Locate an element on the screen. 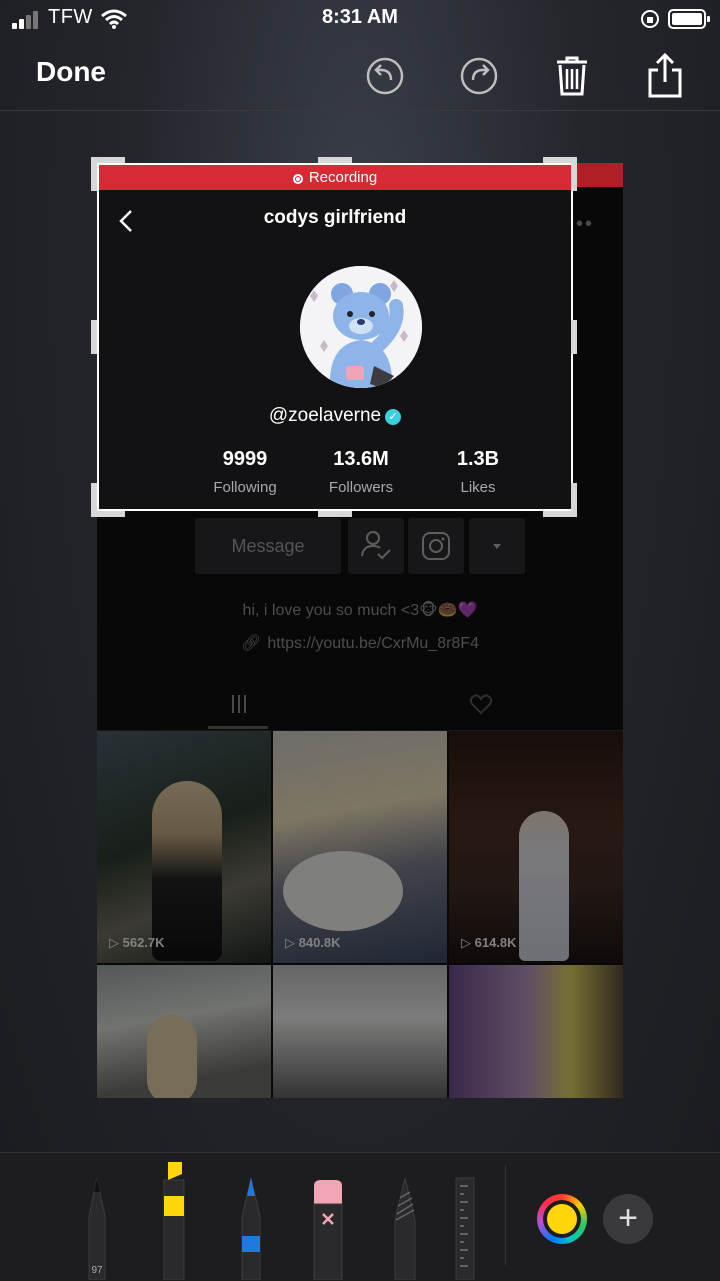  redo-icon is located at coordinates (479, 76).